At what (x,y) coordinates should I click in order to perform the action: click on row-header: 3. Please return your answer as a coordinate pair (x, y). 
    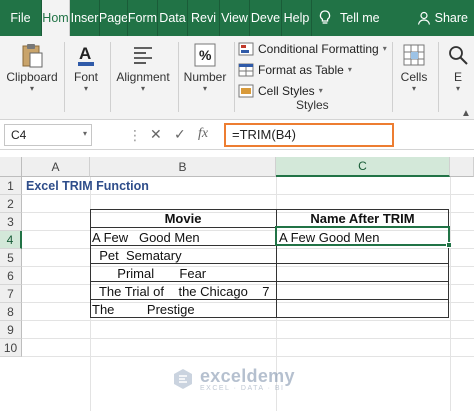
    Looking at the image, I should click on (11, 222).